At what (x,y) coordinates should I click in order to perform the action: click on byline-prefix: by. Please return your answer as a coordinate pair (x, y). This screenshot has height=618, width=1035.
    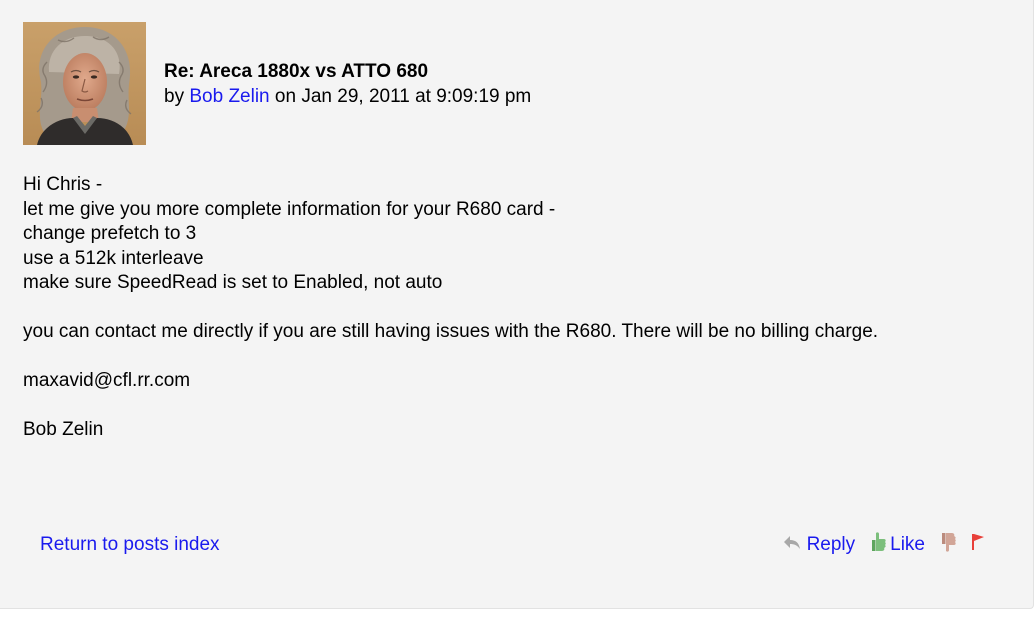
    Looking at the image, I should click on (174, 96).